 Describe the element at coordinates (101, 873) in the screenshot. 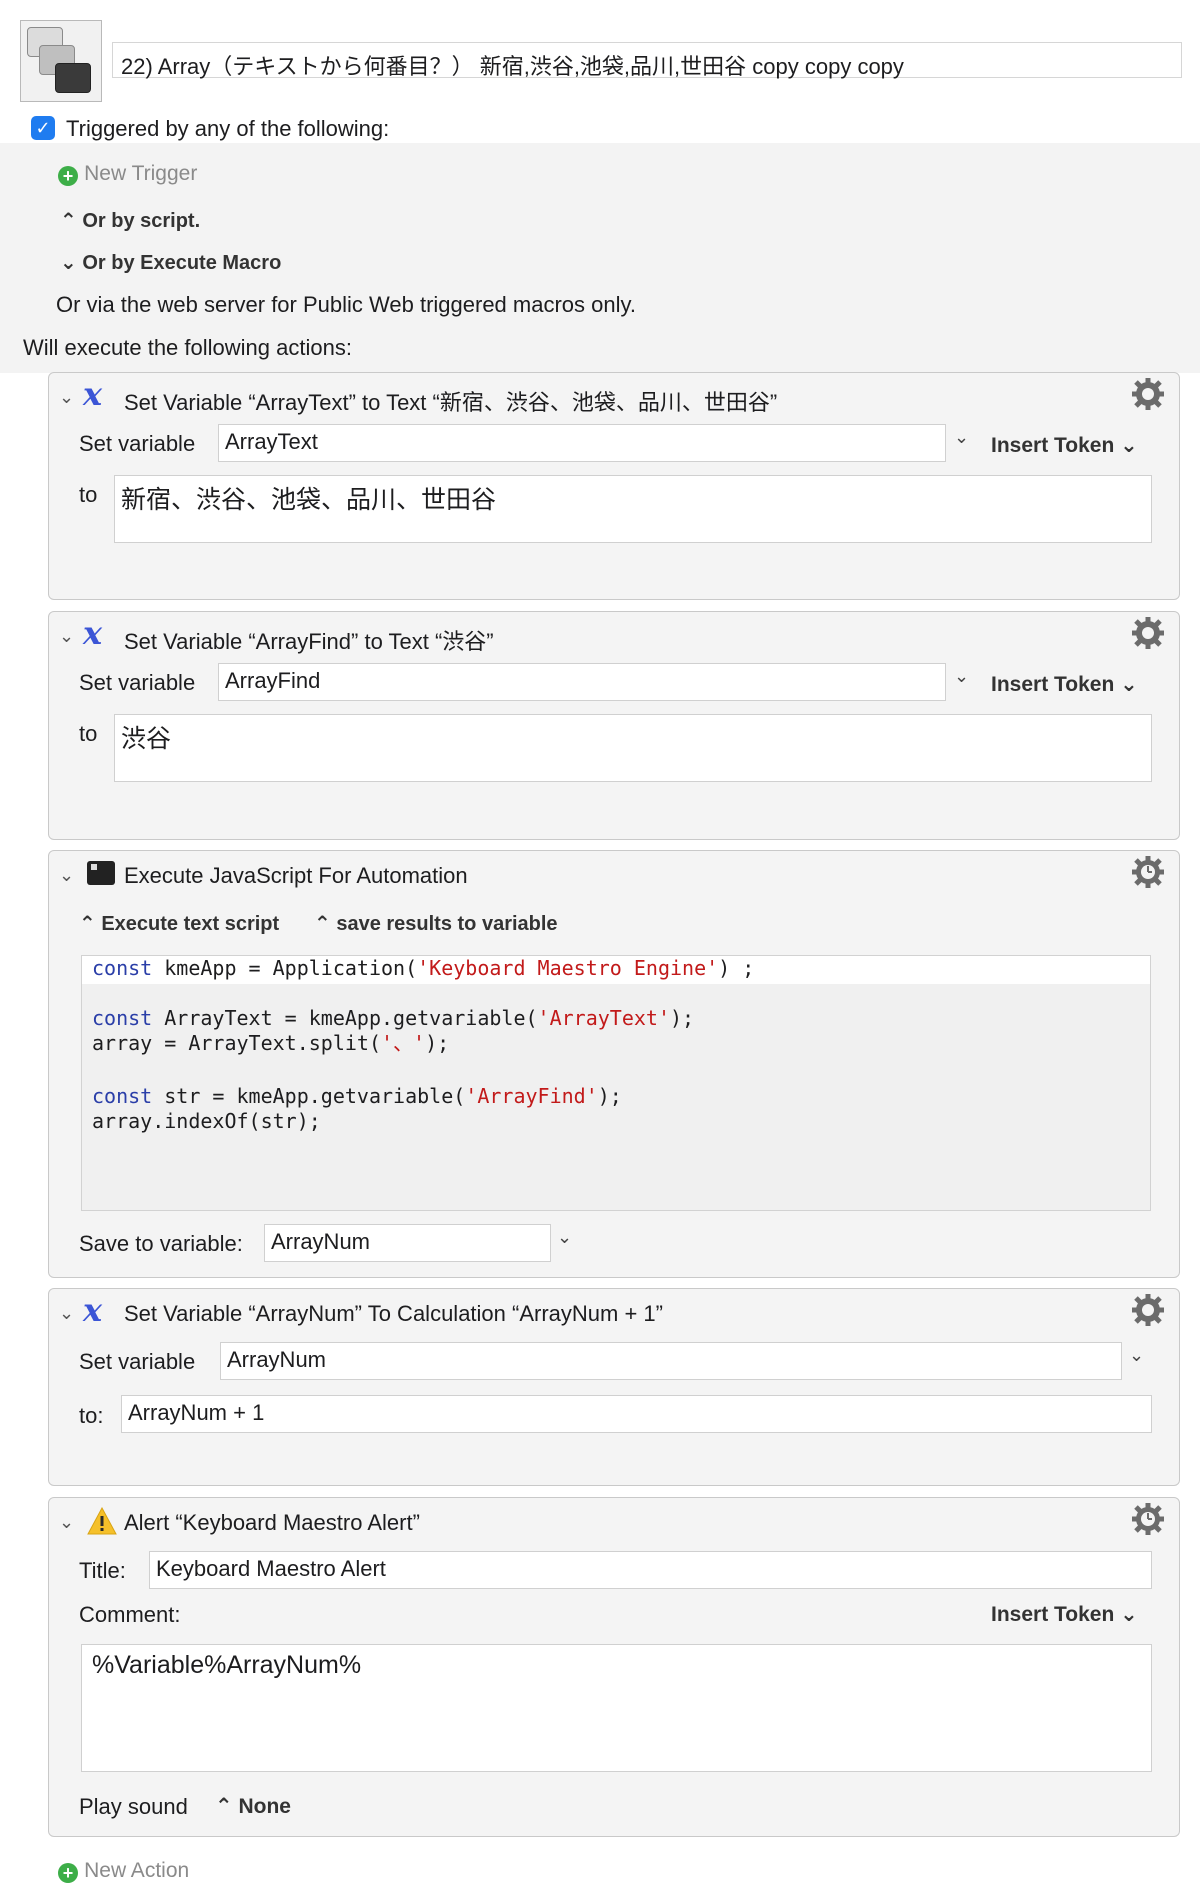

I see `terminal-icon` at that location.